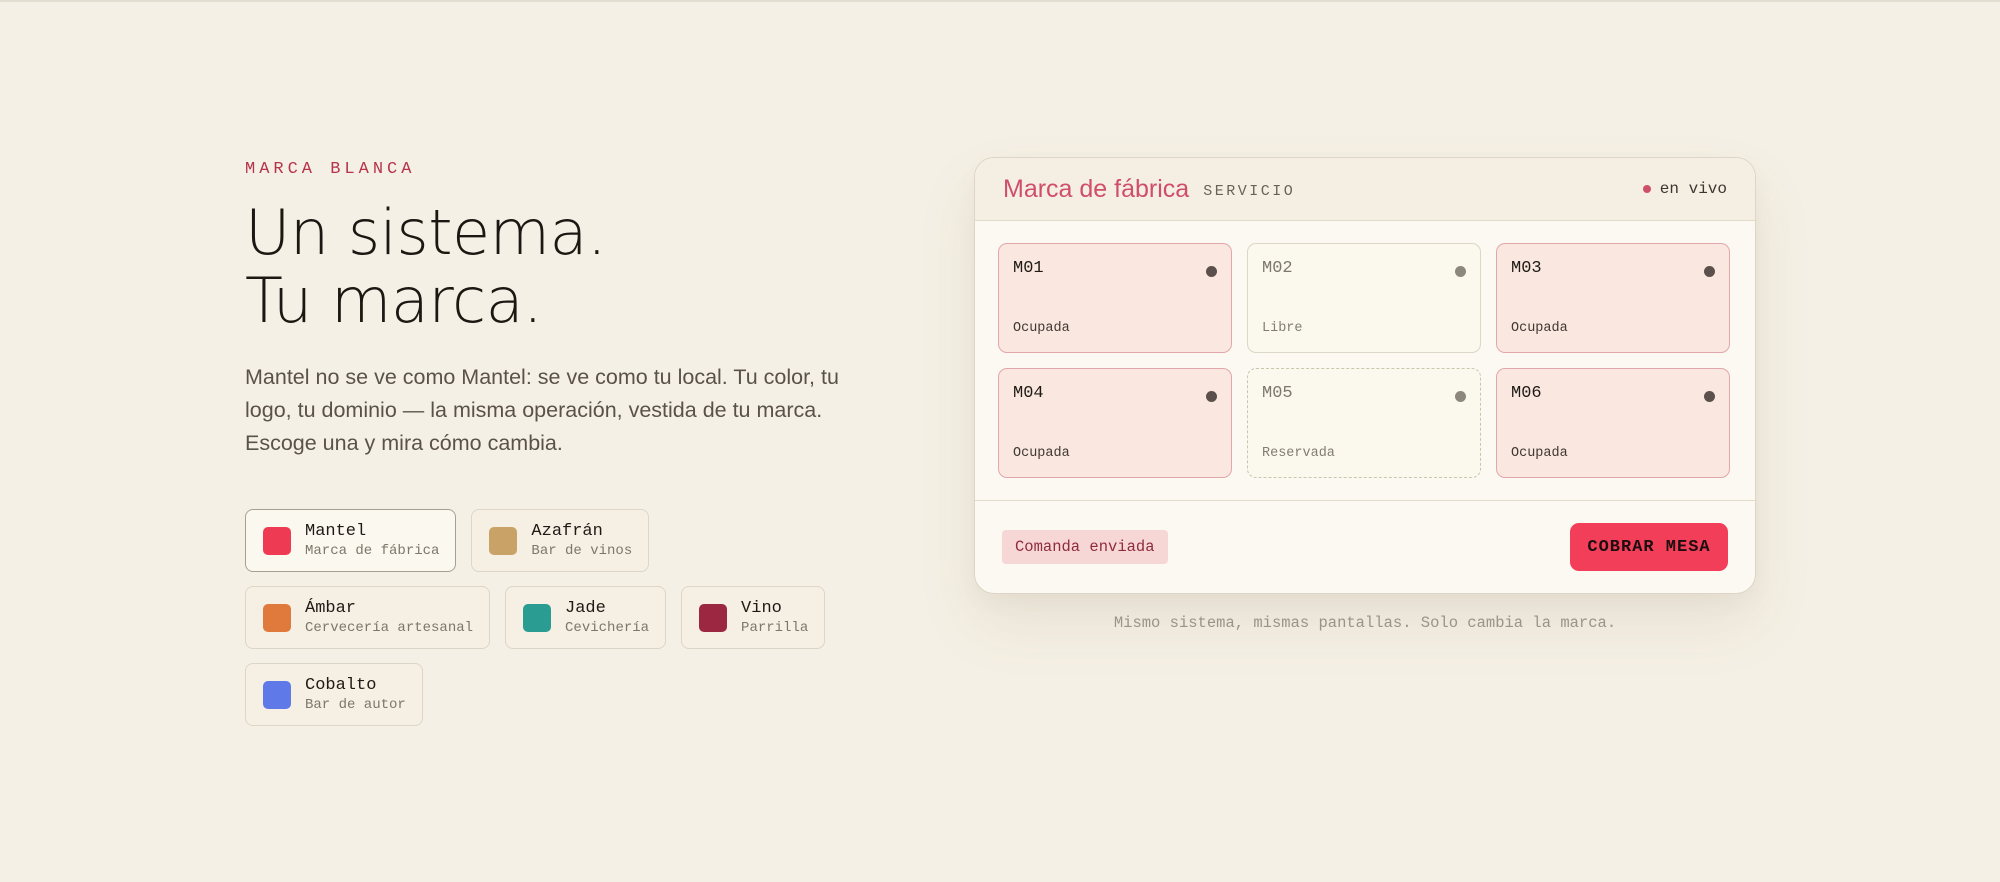 The height and width of the screenshot is (882, 2000). Describe the element at coordinates (426, 232) in the screenshot. I see `headline-line-1: Un sistema.` at that location.